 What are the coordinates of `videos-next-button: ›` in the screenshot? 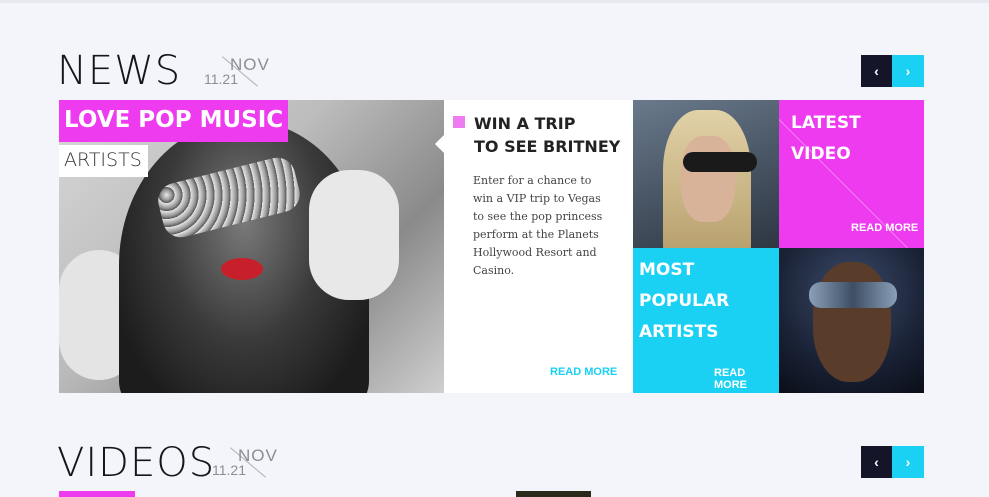 It's located at (908, 462).